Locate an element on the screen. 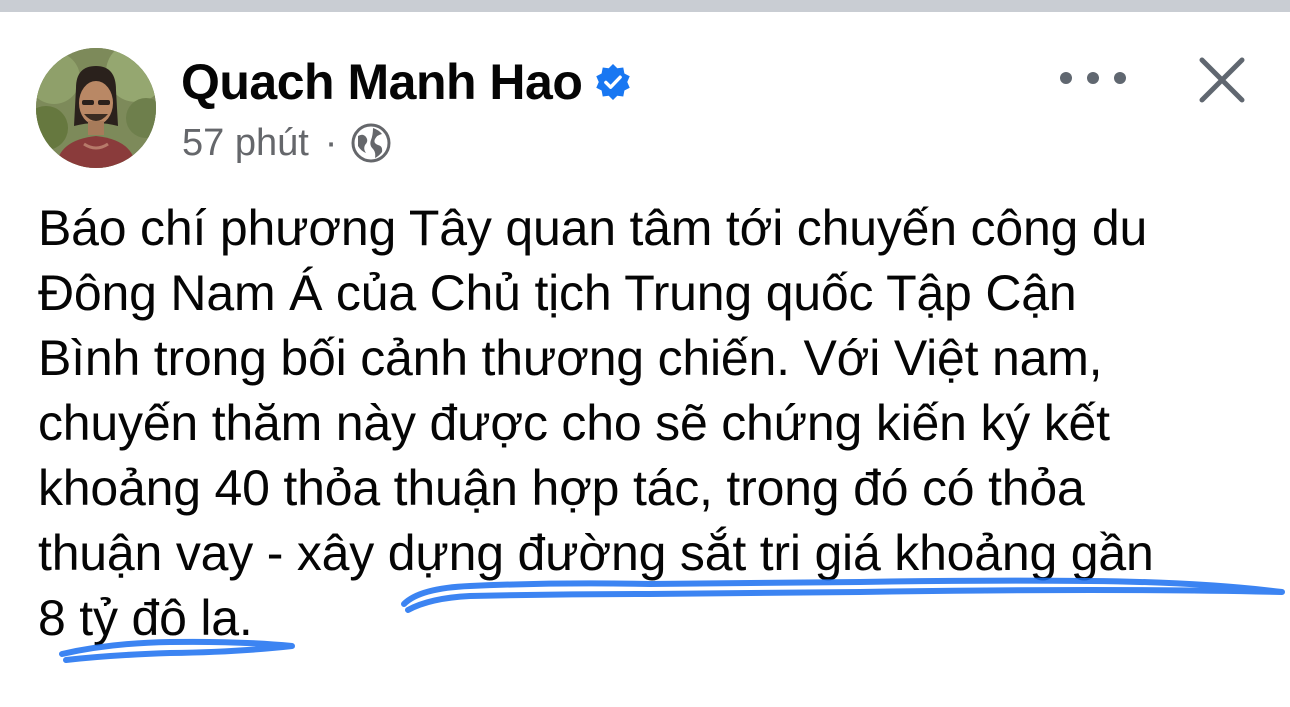  post-meta: 57 phút · is located at coordinates (287, 143).